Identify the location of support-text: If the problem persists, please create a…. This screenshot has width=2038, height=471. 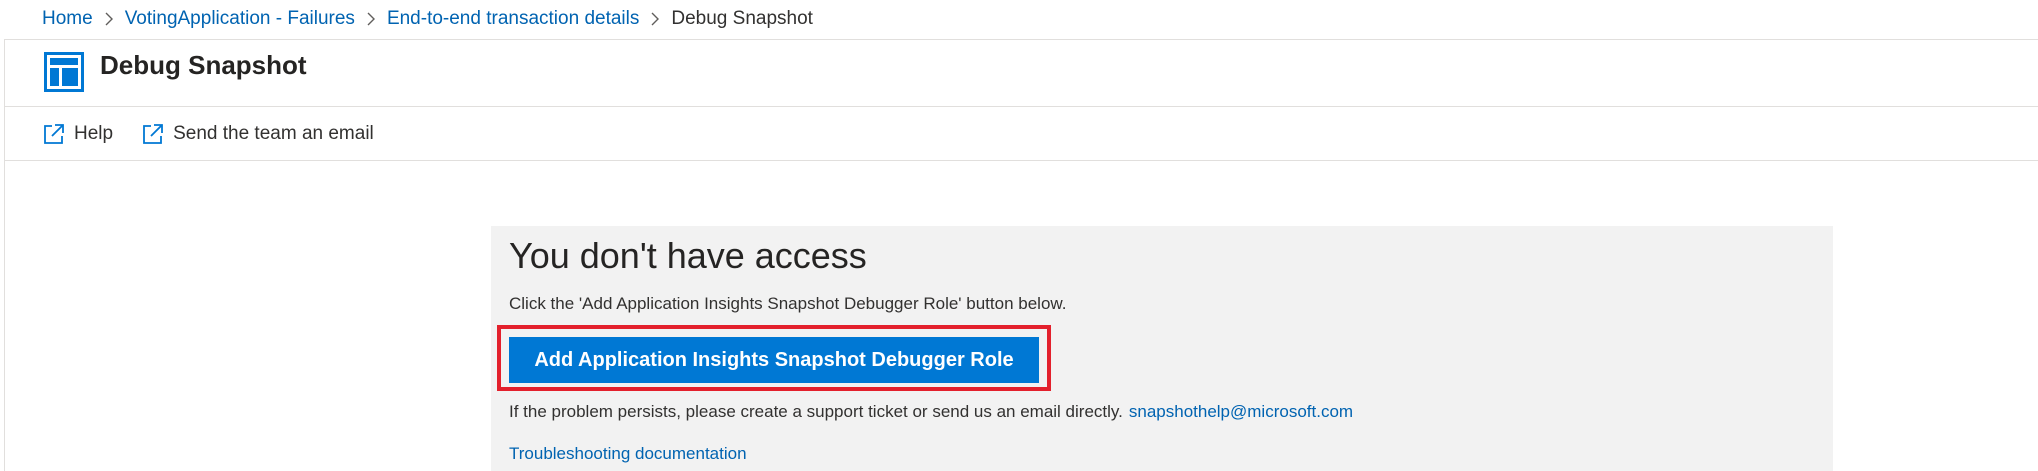
(816, 411).